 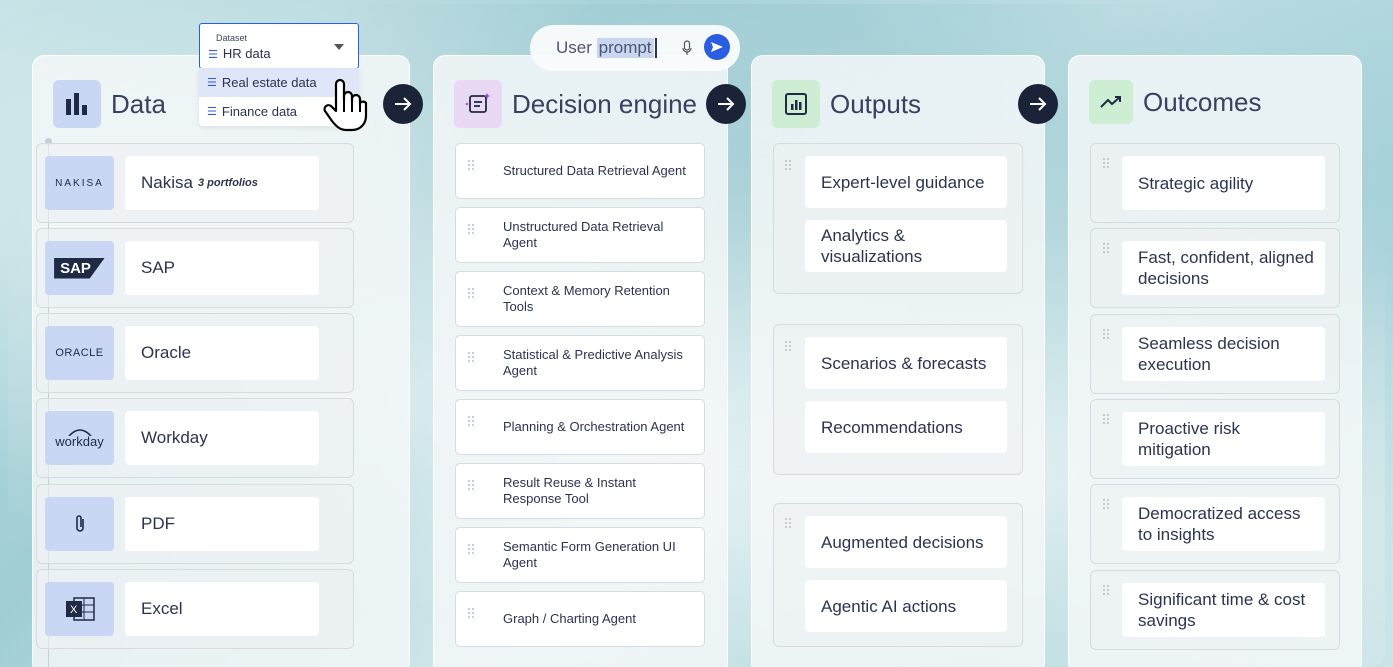 I want to click on data-source-excel: X Excel, so click(x=195, y=609).